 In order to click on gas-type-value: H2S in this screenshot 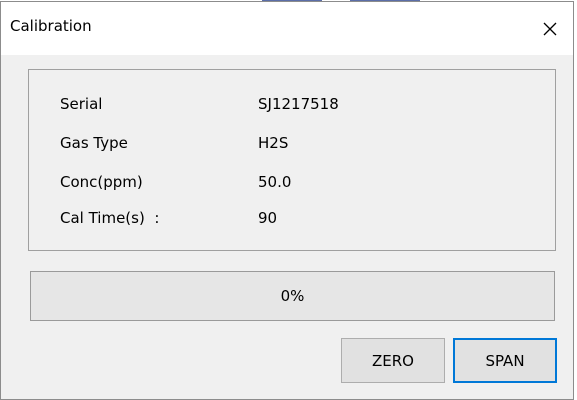, I will do `click(273, 143)`.